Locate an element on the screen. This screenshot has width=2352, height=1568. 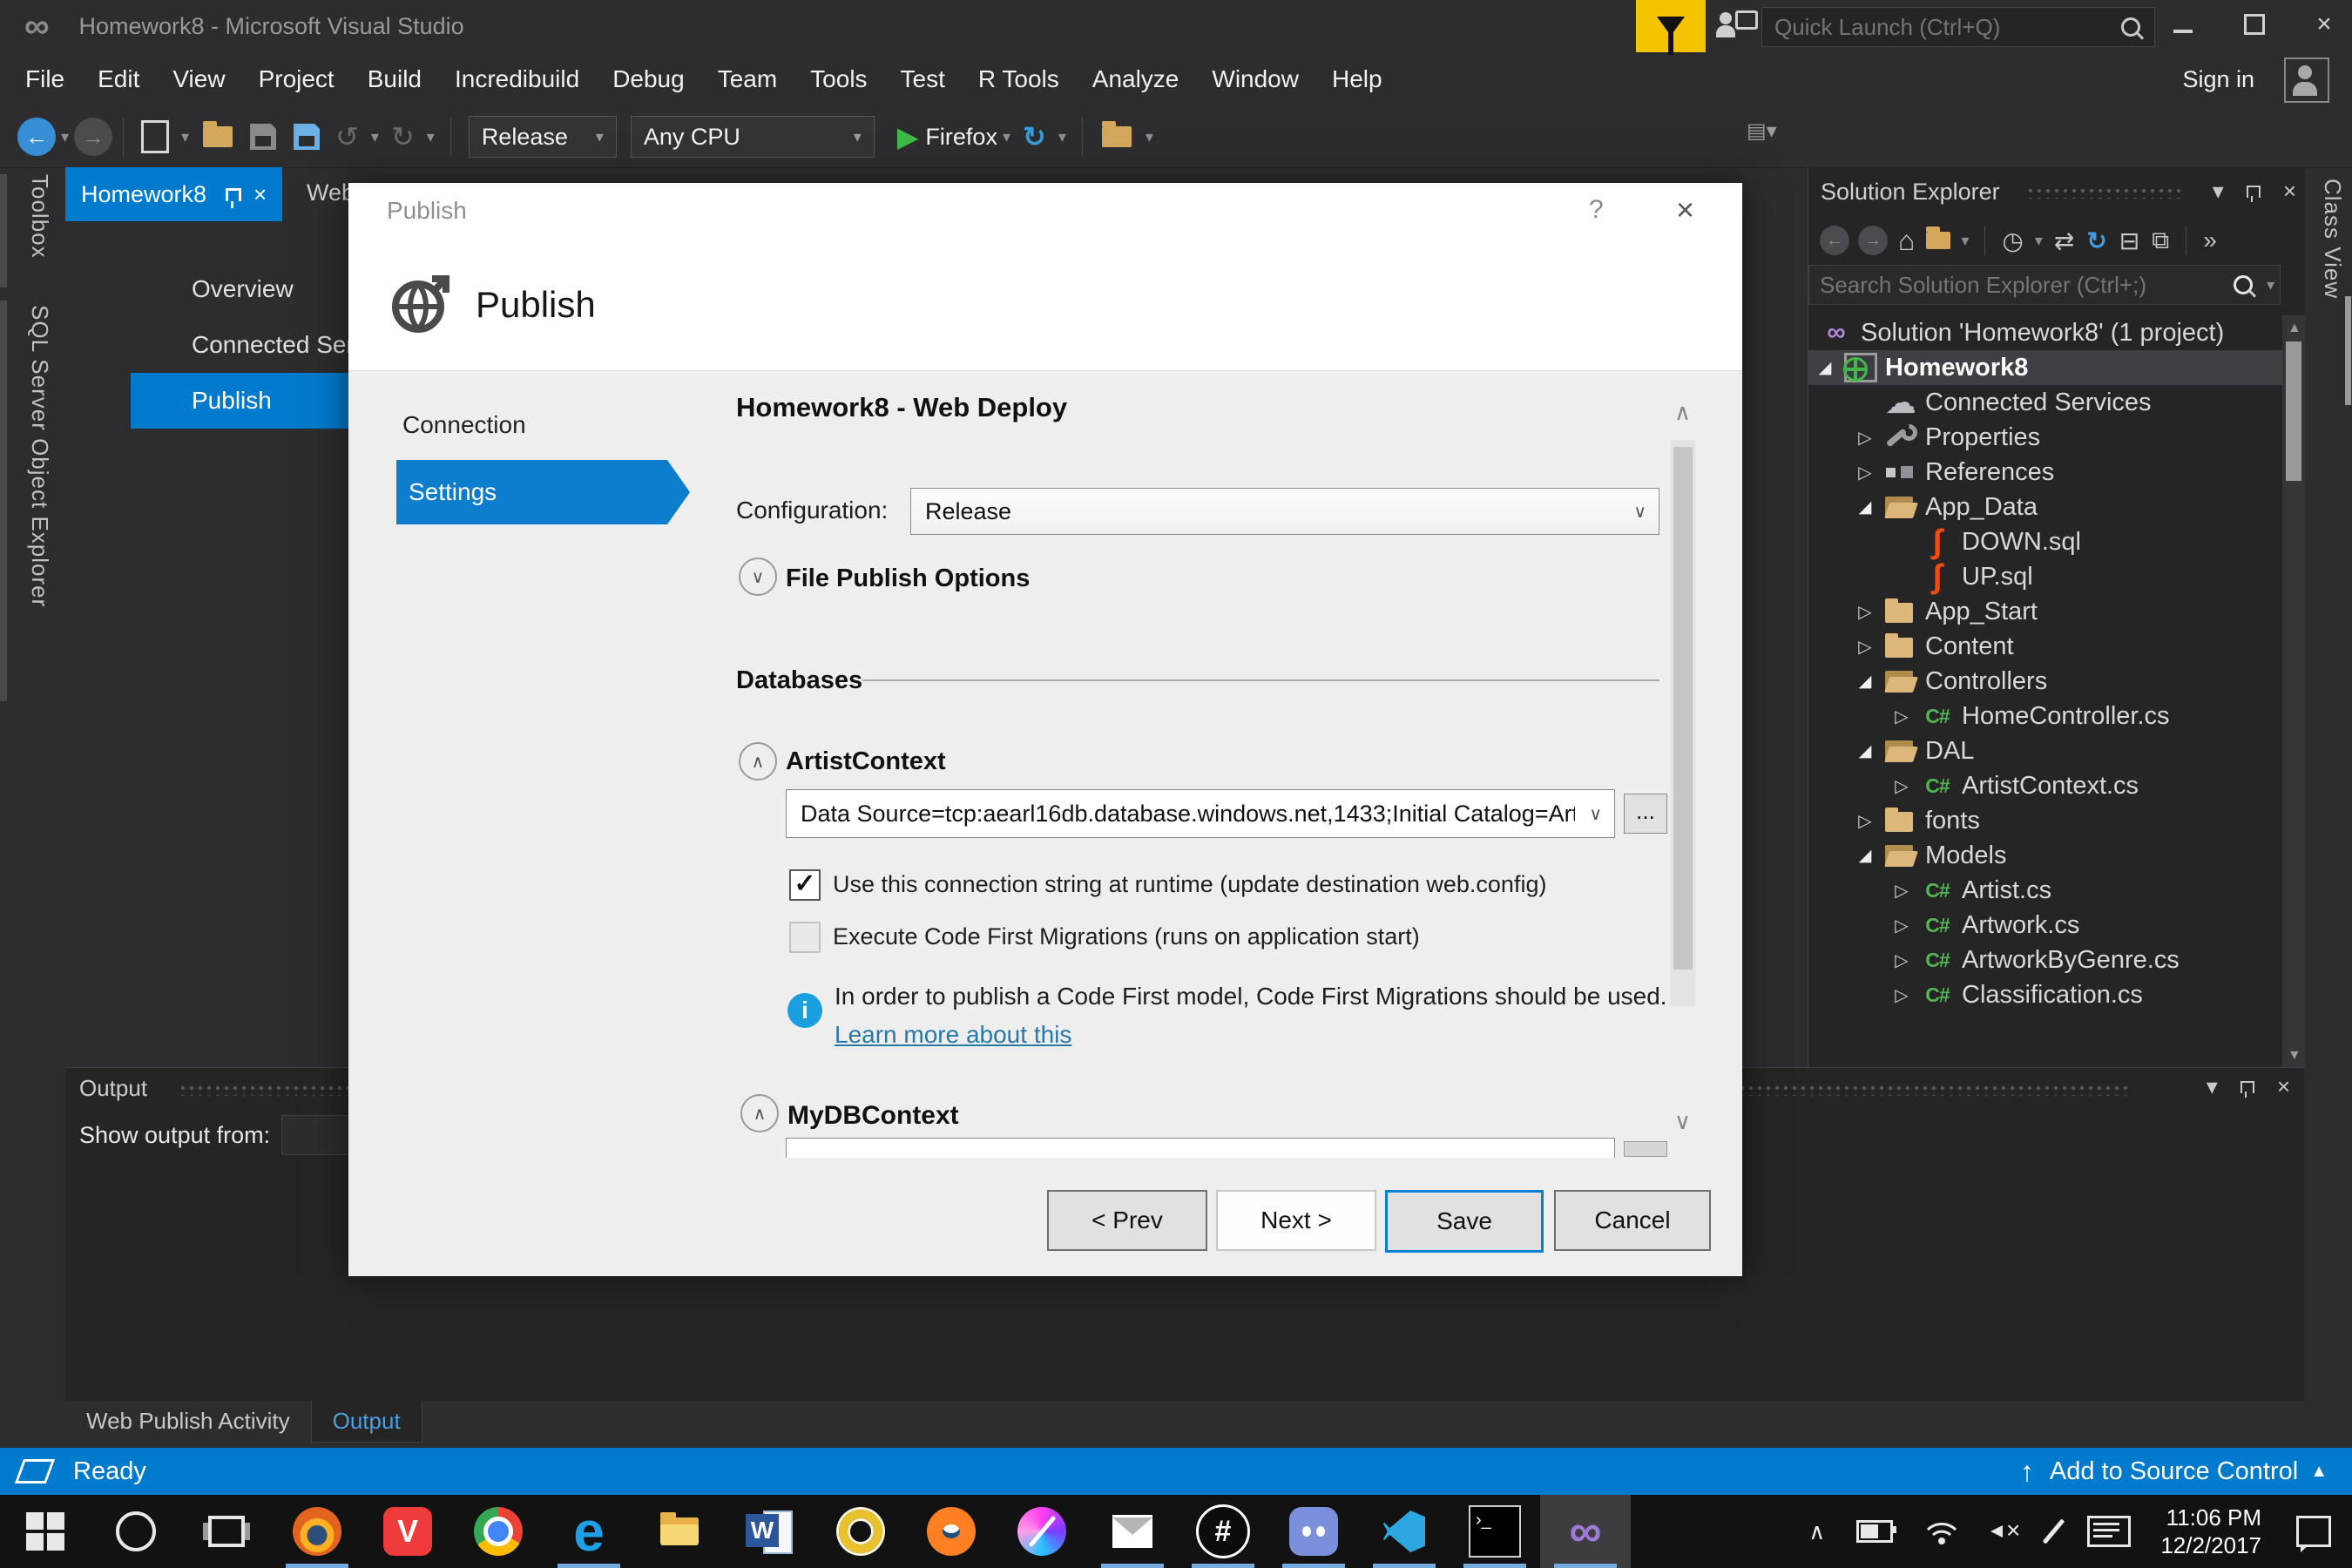
document-tab-web-partial: Web is located at coordinates (331, 193).